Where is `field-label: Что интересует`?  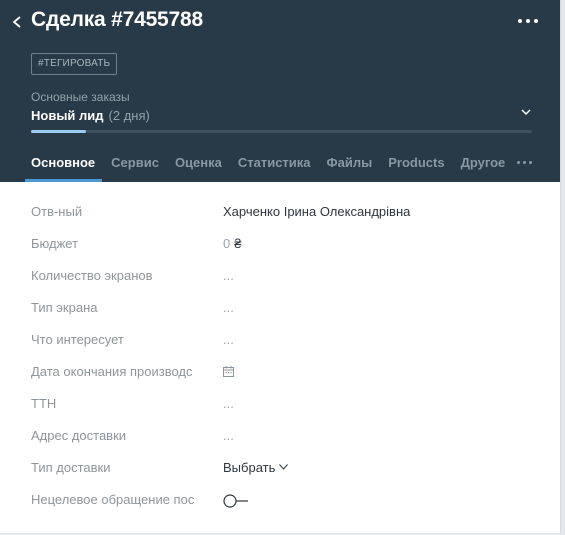 field-label: Что интересует is located at coordinates (77, 339).